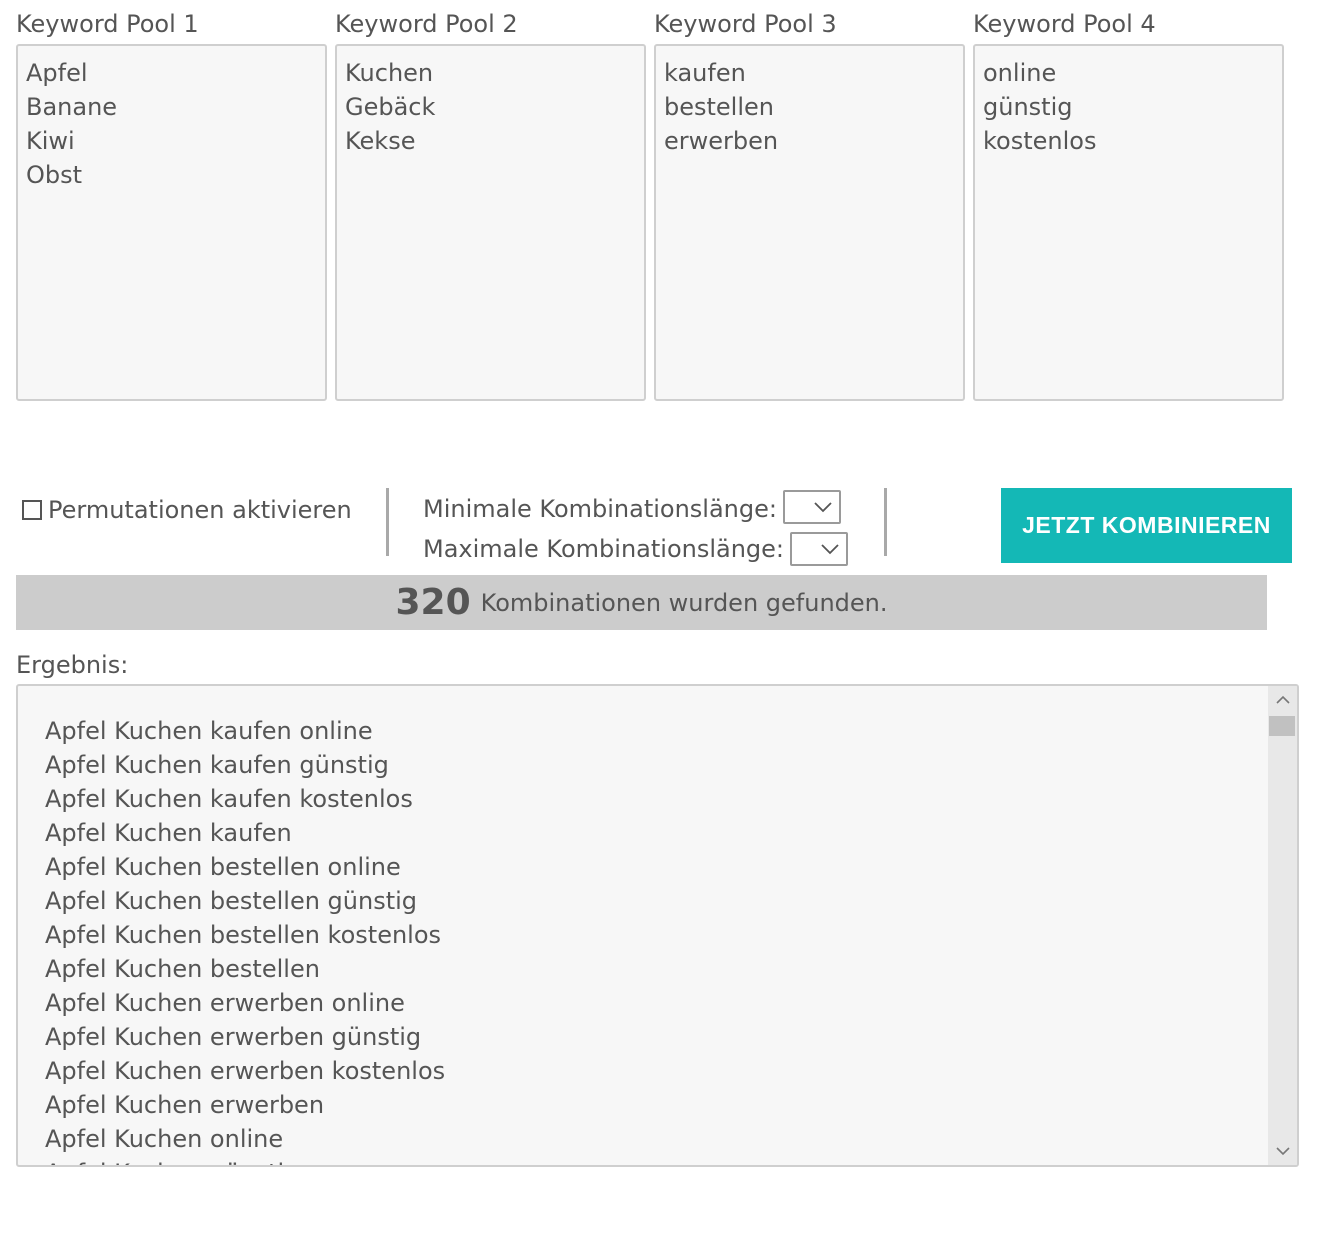 The width and height of the screenshot is (1328, 1240). Describe the element at coordinates (1128, 222) in the screenshot. I see `pool-textarea-4: online günstig kostenlos` at that location.